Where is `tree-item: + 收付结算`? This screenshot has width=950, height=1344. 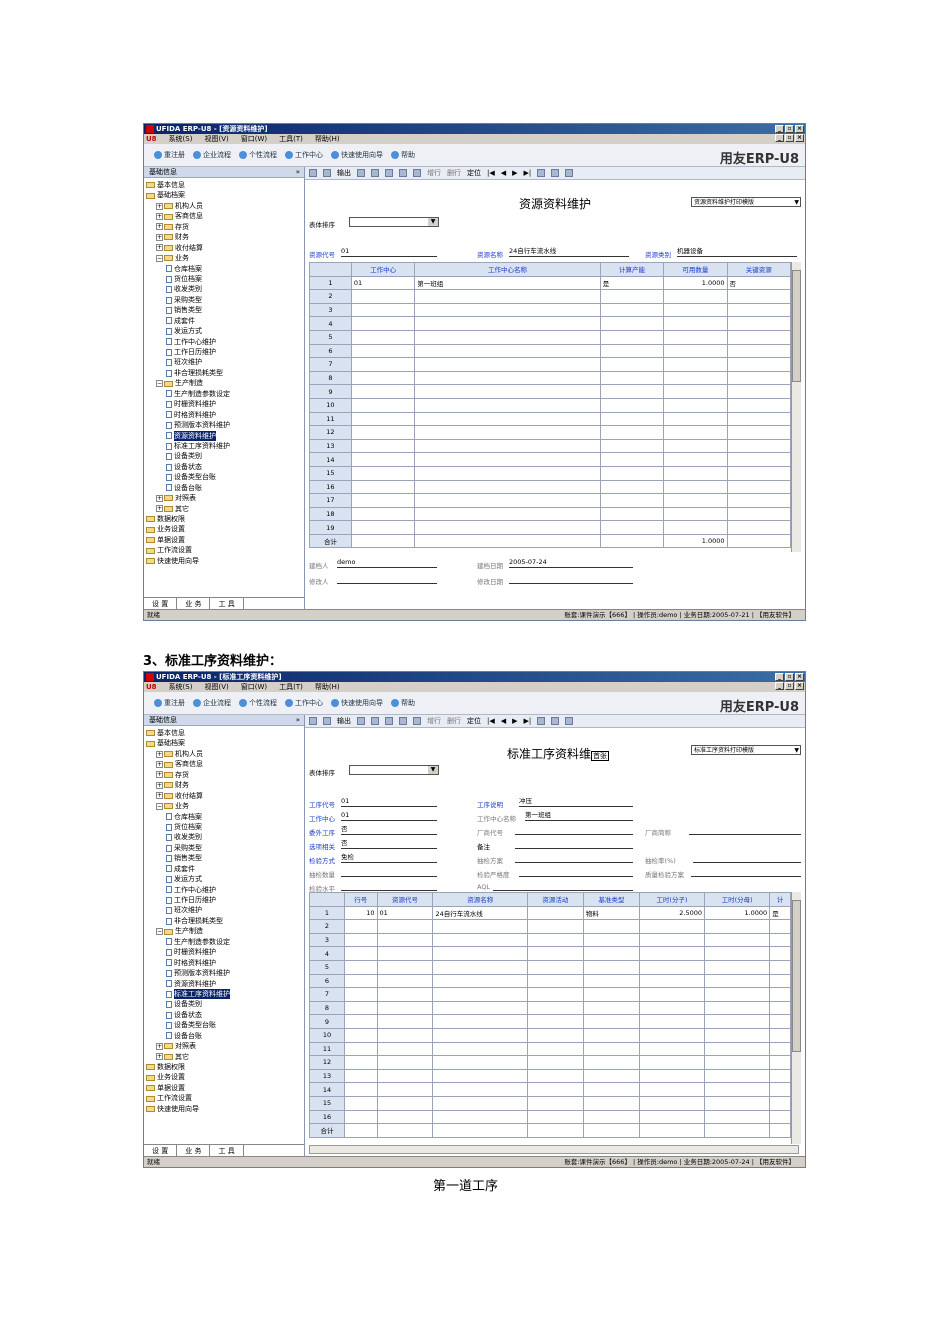
tree-item: + 收付结算 is located at coordinates (225, 248).